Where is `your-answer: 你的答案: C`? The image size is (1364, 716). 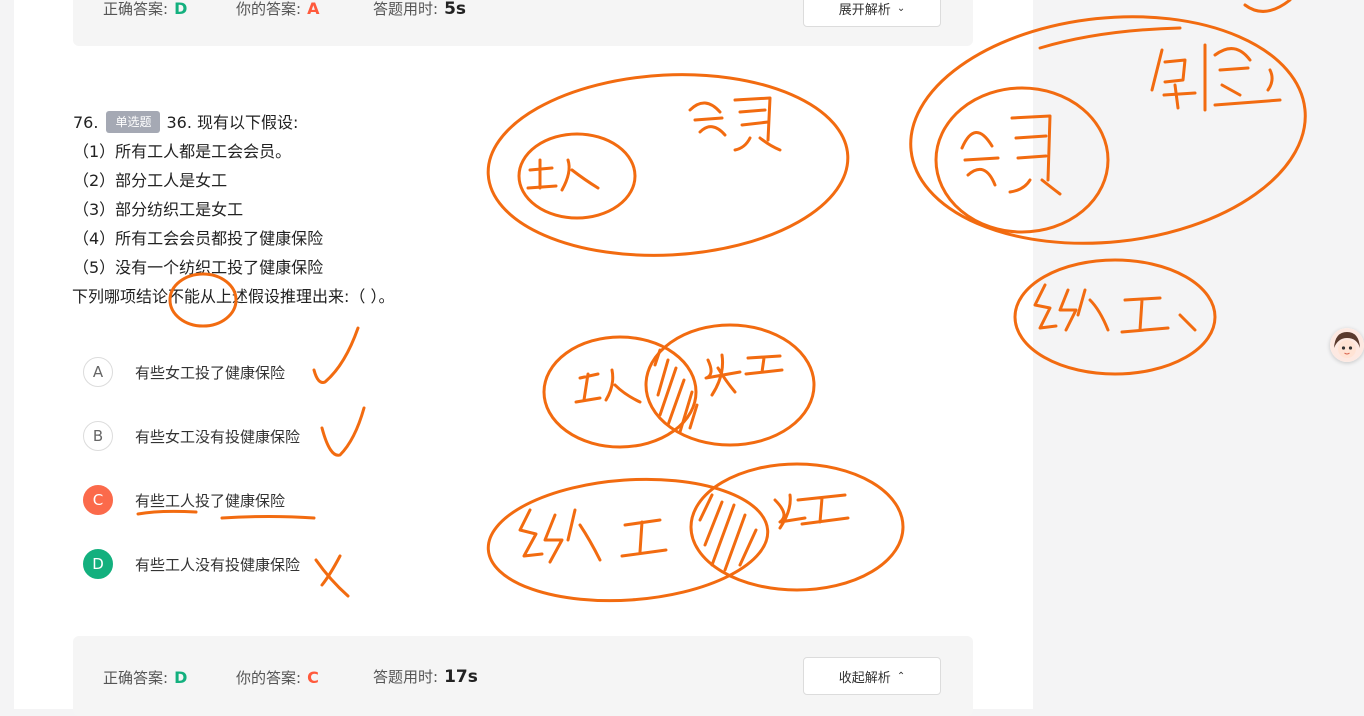 your-answer: 你的答案: C is located at coordinates (277, 677).